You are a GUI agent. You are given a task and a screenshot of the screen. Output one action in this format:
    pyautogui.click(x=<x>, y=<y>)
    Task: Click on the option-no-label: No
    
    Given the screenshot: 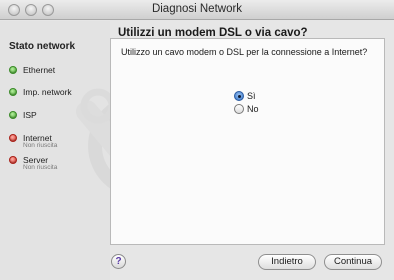 What is the action you would take?
    pyautogui.click(x=253, y=109)
    